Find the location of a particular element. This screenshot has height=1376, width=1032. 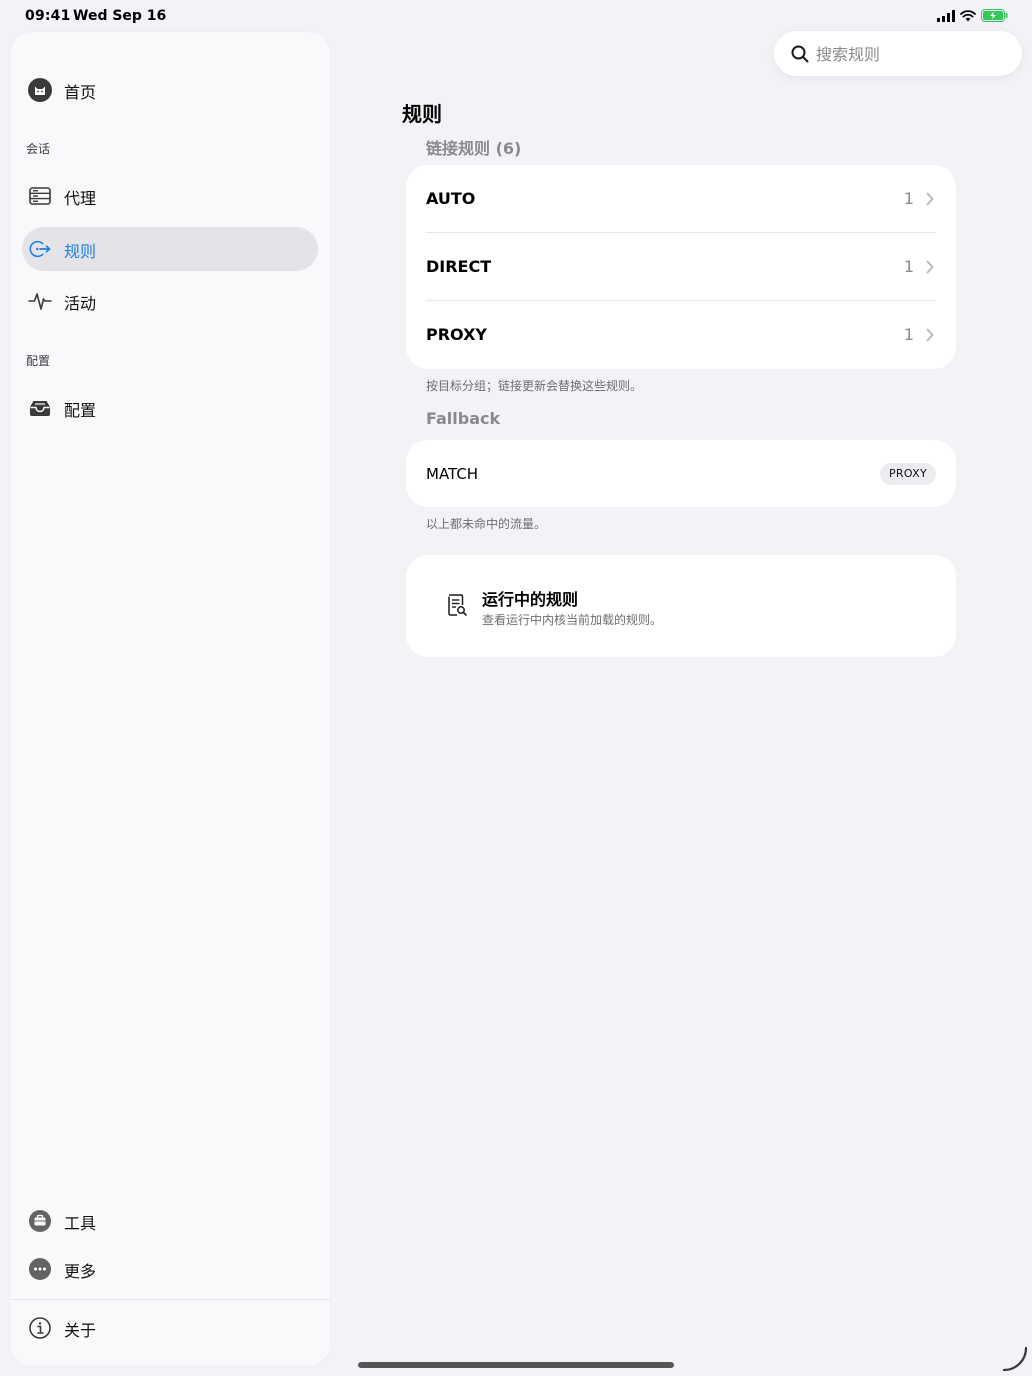

status-icons is located at coordinates (972, 15).